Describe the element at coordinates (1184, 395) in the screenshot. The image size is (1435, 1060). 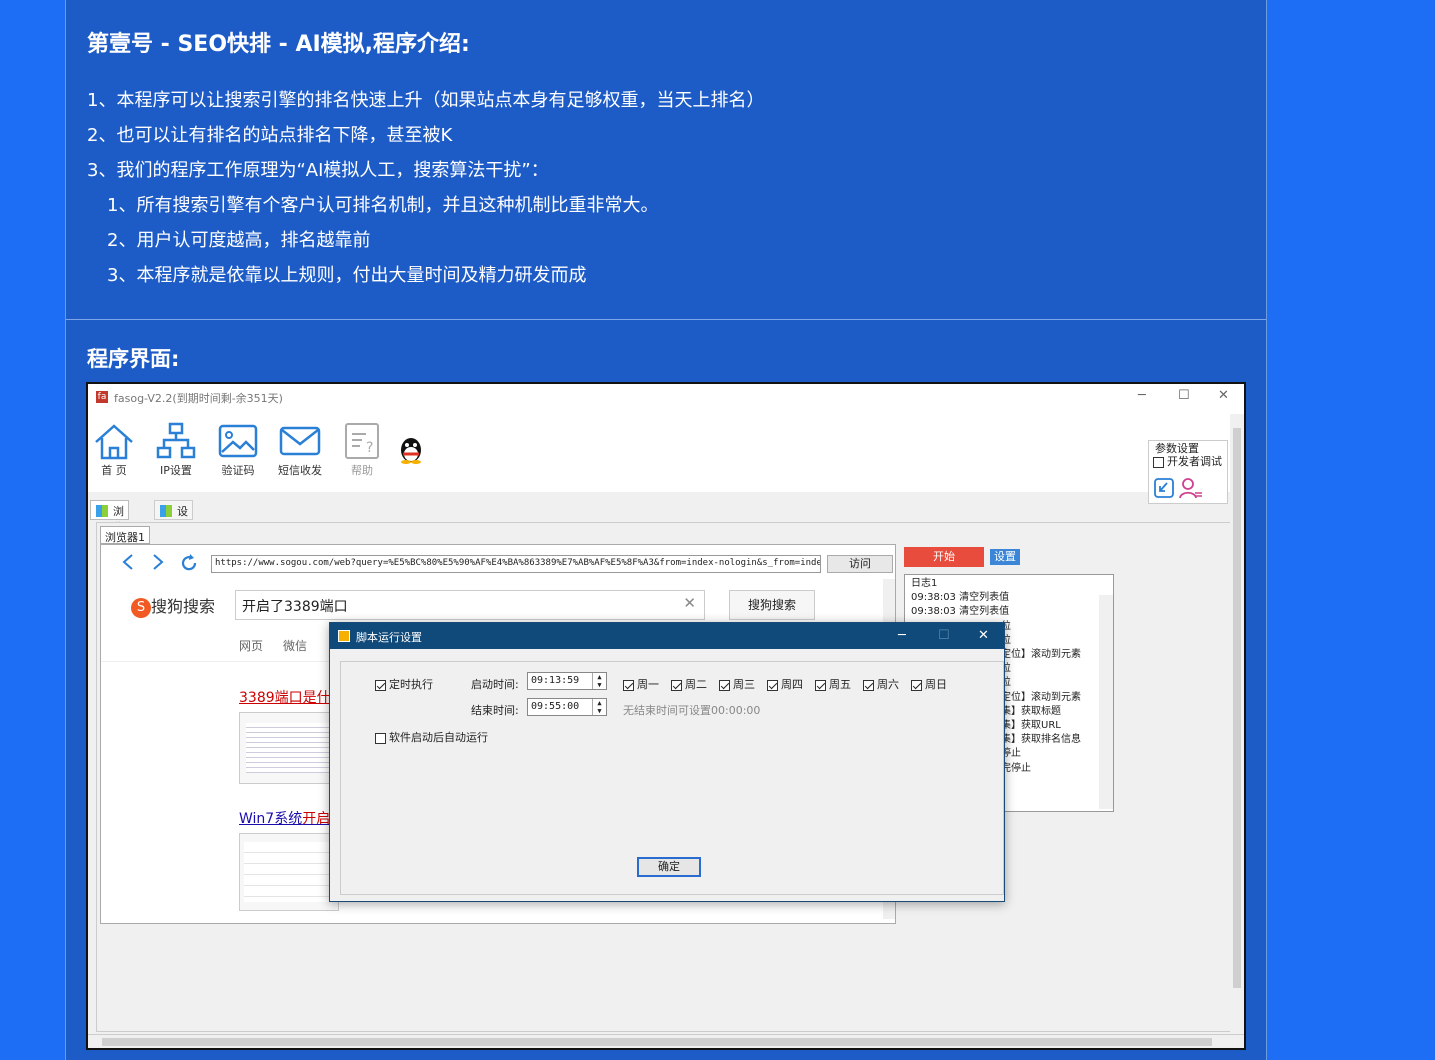
I see `maximize-button: ☐` at that location.